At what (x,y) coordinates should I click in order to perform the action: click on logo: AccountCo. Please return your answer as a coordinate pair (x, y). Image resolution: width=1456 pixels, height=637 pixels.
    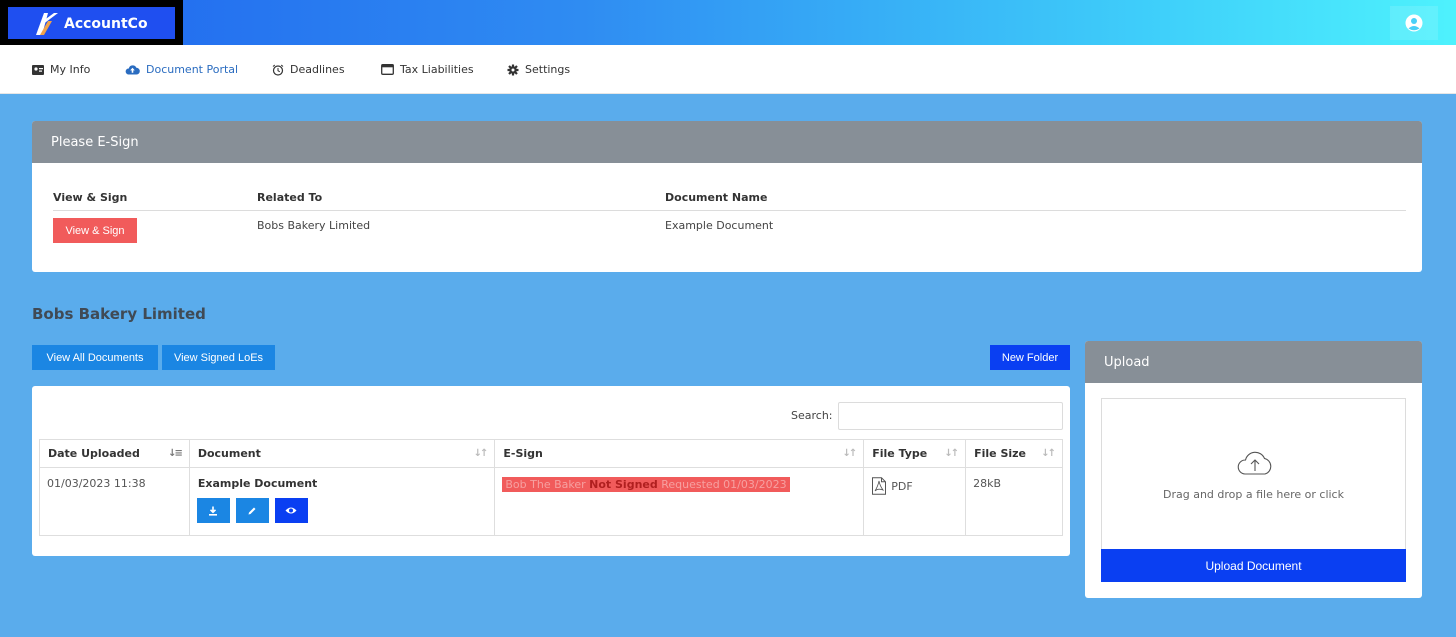
    Looking at the image, I should click on (91, 23).